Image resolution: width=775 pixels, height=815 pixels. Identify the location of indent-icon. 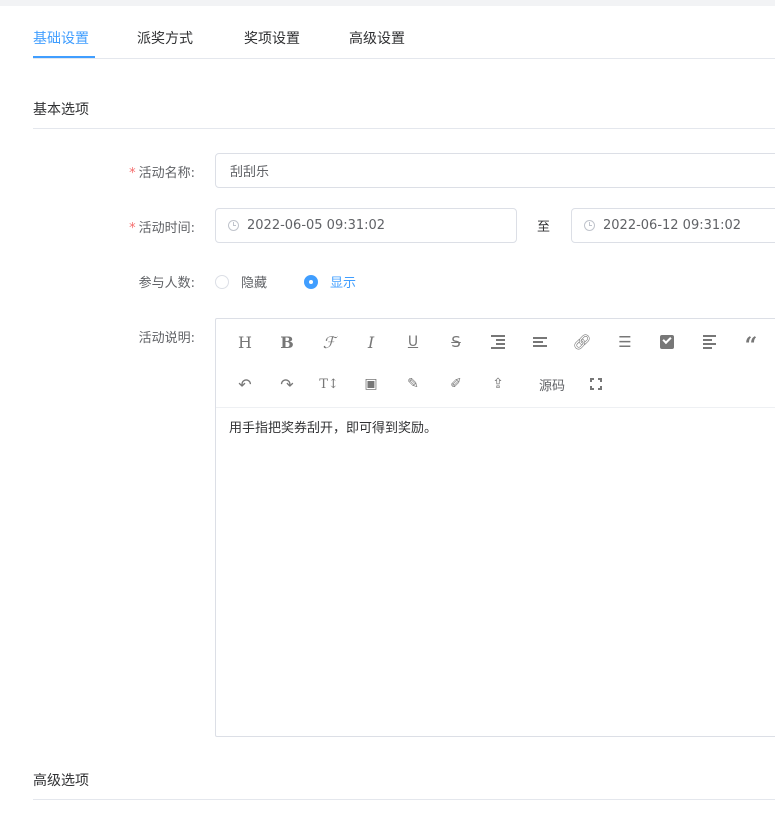
(498, 342).